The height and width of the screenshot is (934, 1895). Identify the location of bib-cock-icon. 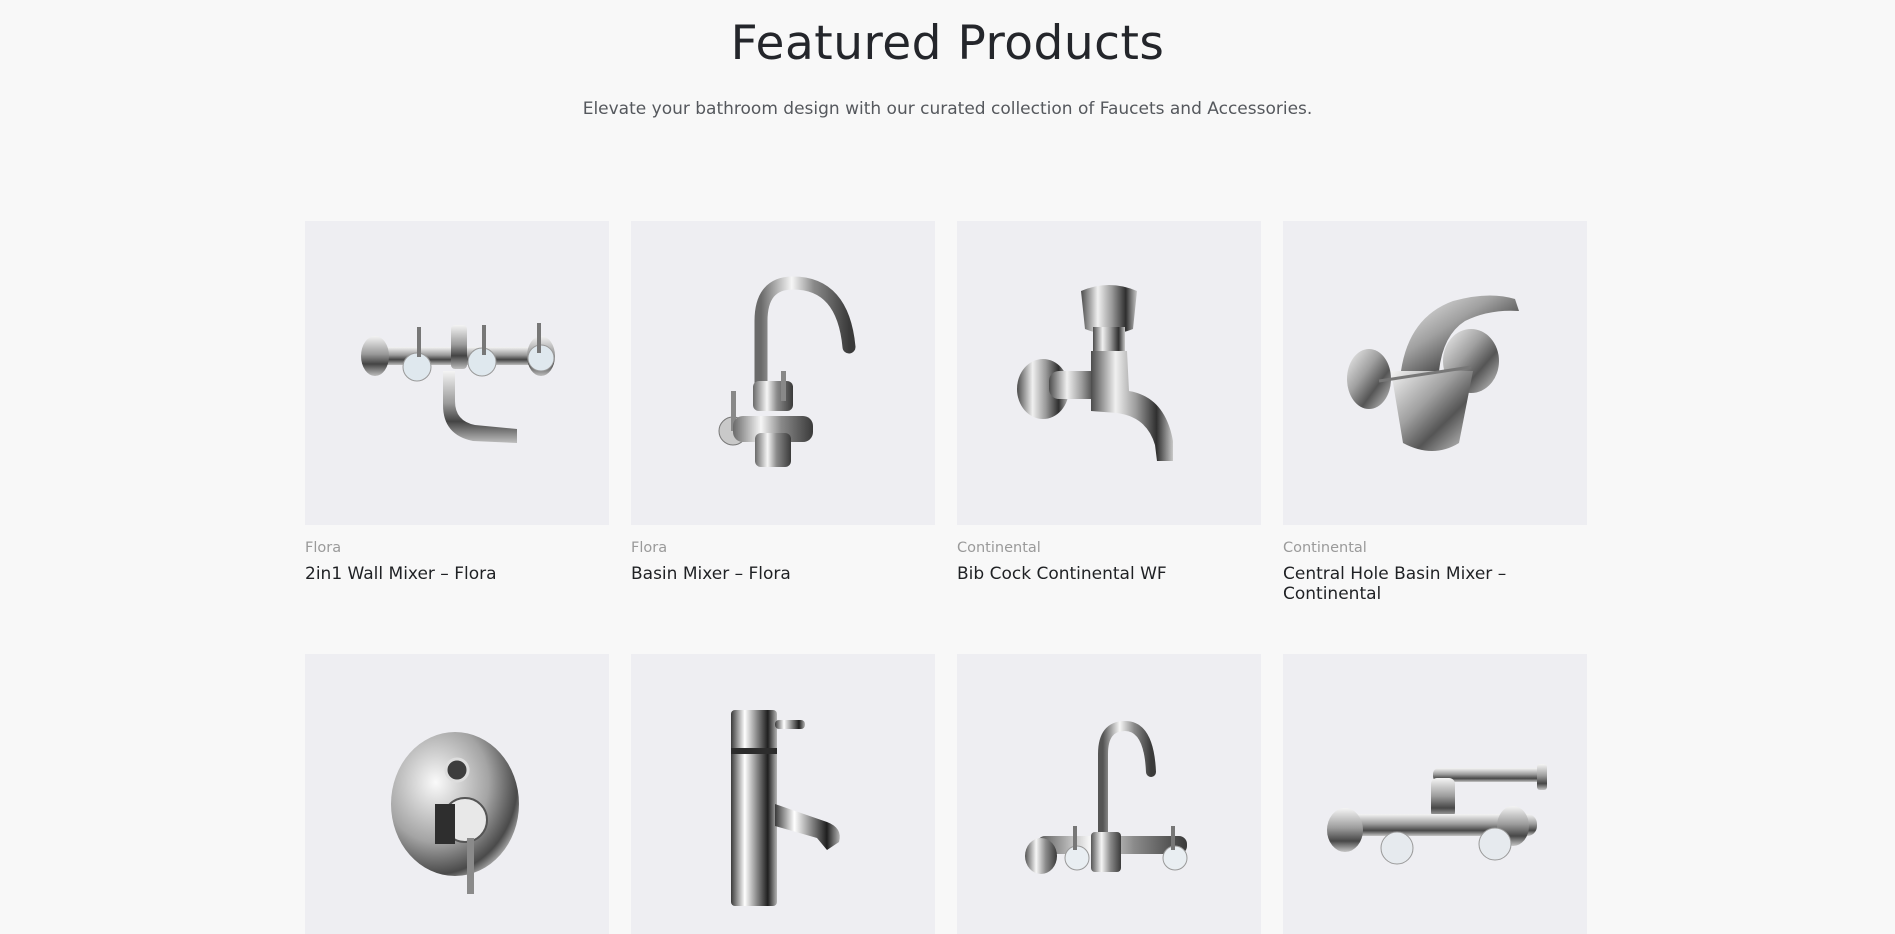
(1095, 373).